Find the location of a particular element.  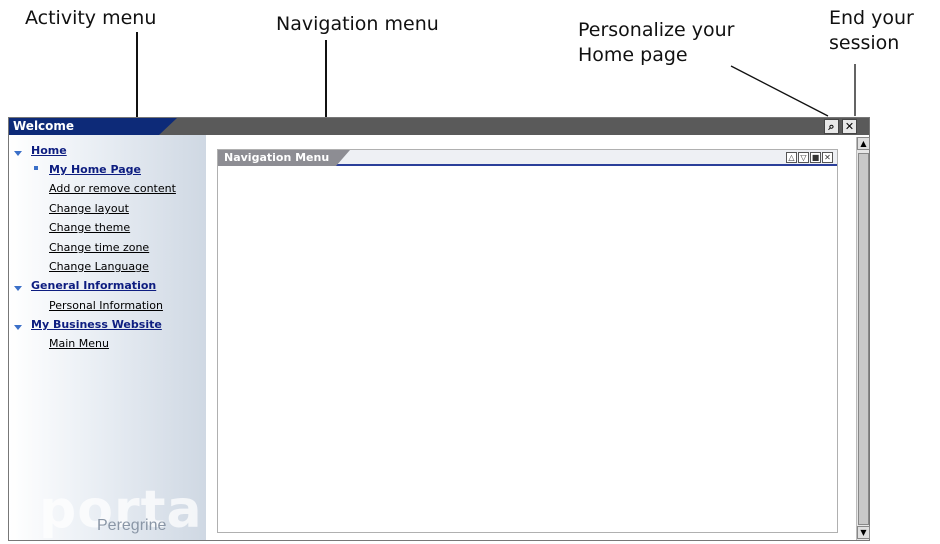

nav-add-remove-content: Add or remove content is located at coordinates (112, 188).